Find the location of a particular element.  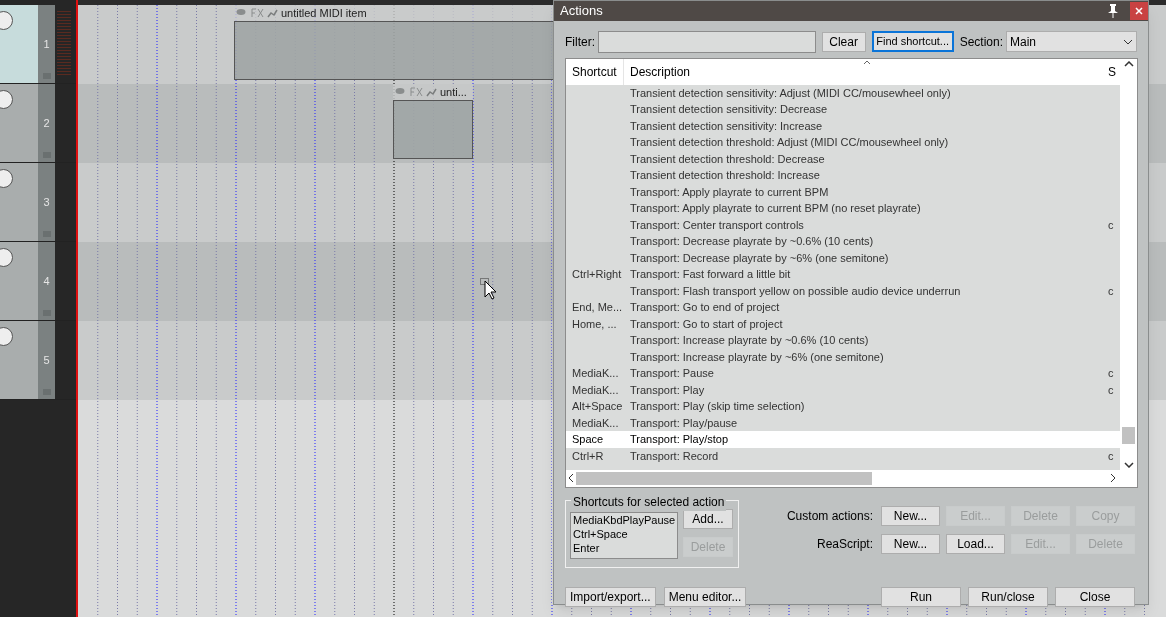

description-cell: Transport: Apply playrate to current BPM (no reset playrate) is located at coordinates (775, 208).